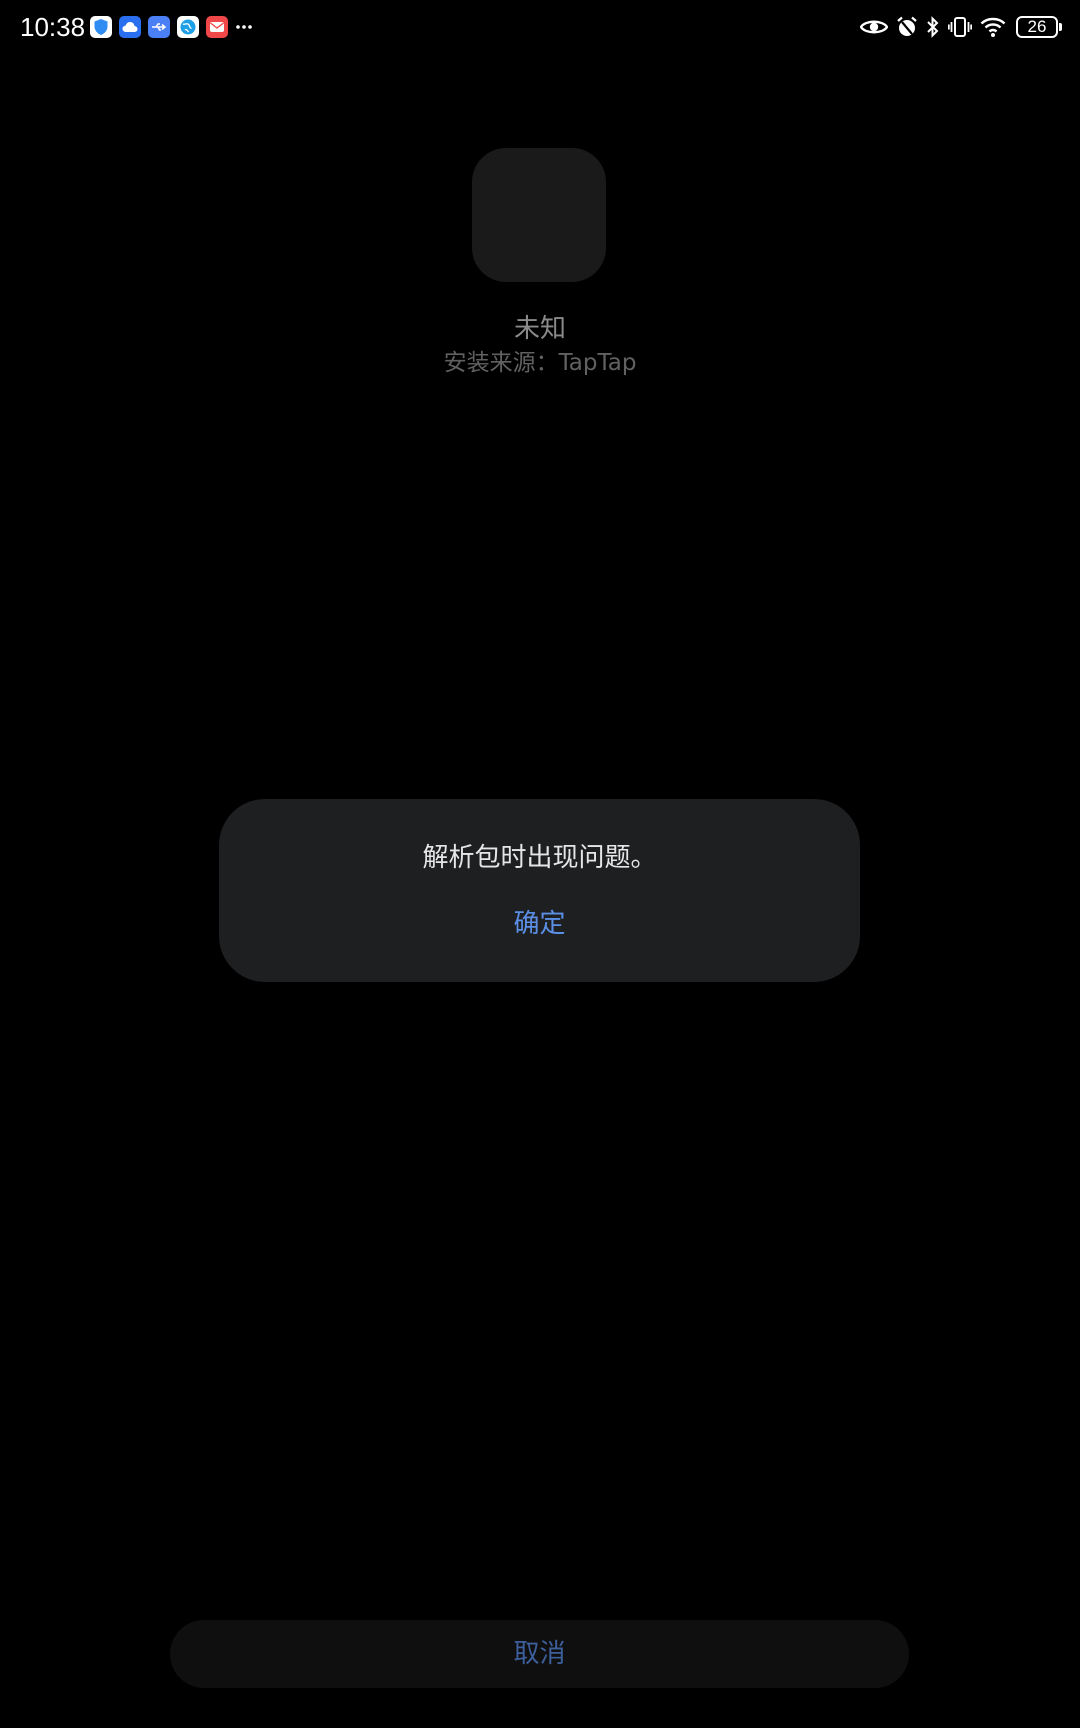 Image resolution: width=1080 pixels, height=1728 pixels. Describe the element at coordinates (539, 890) in the screenshot. I see `error-dialog: 解析包时出现问题。 确定` at that location.